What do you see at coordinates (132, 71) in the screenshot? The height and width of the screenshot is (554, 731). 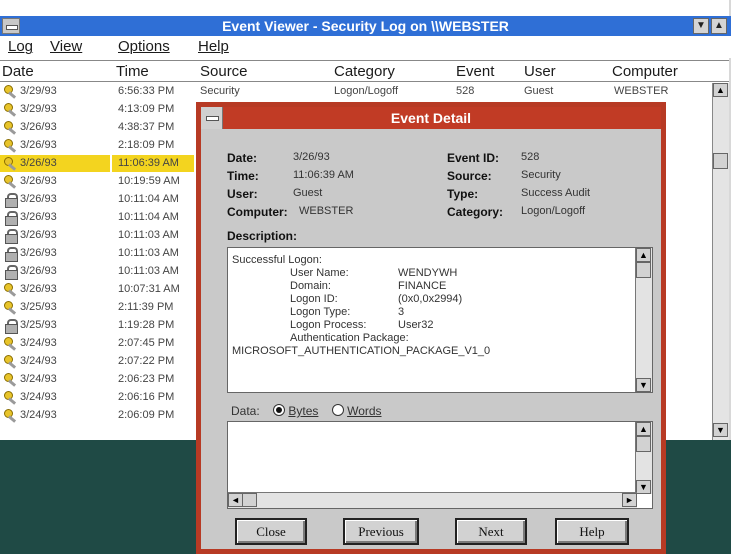 I see `column-time: Time` at bounding box center [132, 71].